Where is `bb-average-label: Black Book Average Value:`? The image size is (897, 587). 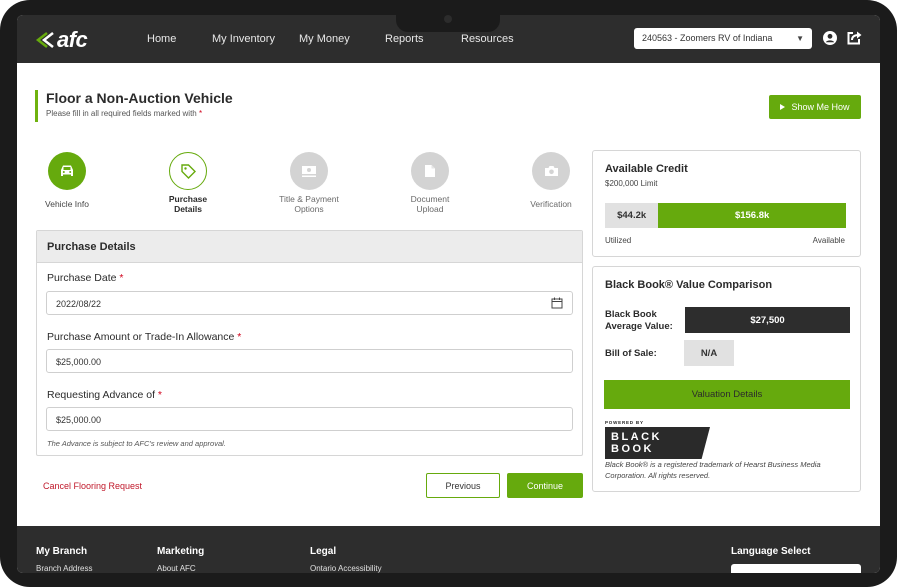
bb-average-label: Black Book Average Value: is located at coordinates (639, 321).